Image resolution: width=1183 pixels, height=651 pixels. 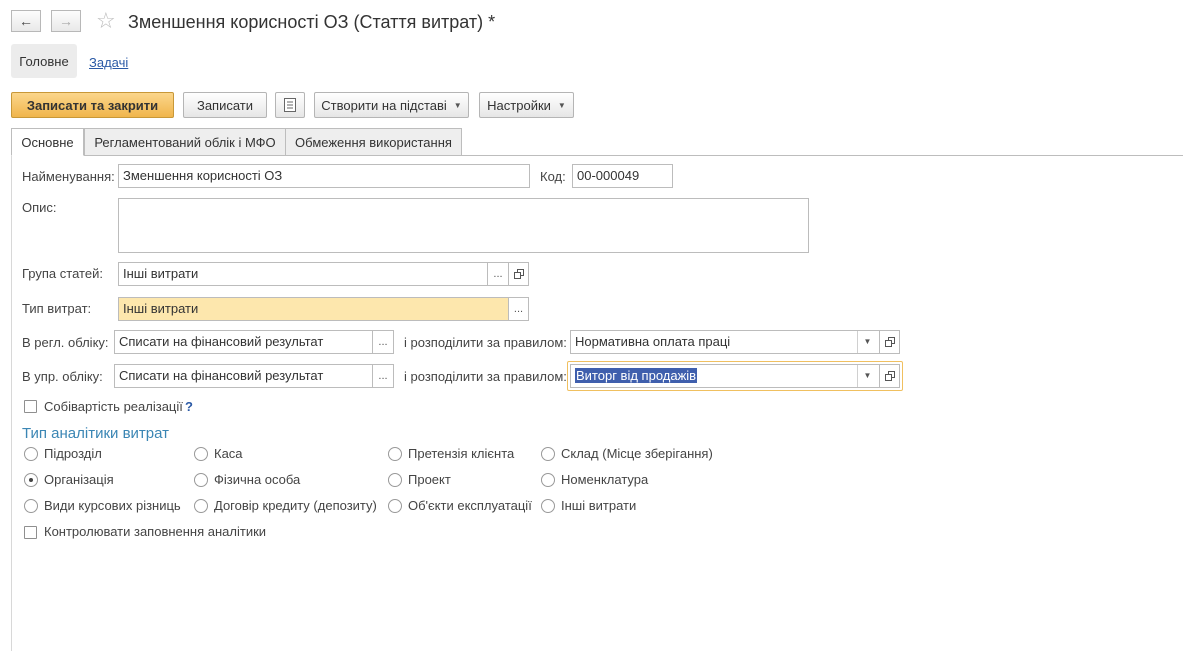 I want to click on analytics-section-title: Тип аналітики витрат, so click(x=96, y=433).